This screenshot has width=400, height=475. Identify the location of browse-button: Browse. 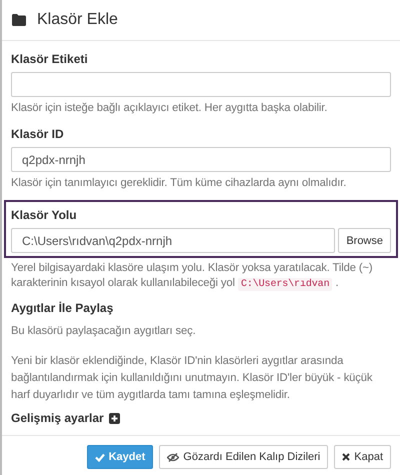
(364, 240).